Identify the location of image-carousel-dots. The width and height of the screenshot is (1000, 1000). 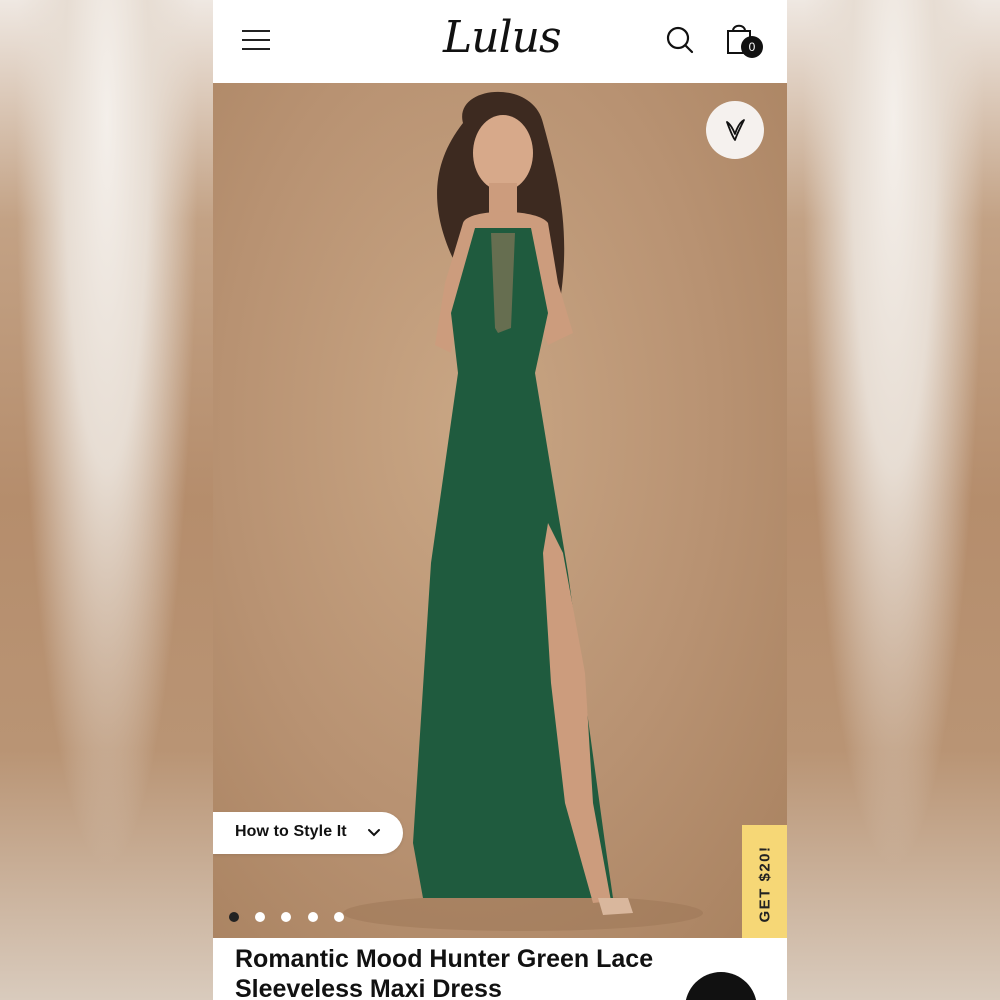
(299, 918).